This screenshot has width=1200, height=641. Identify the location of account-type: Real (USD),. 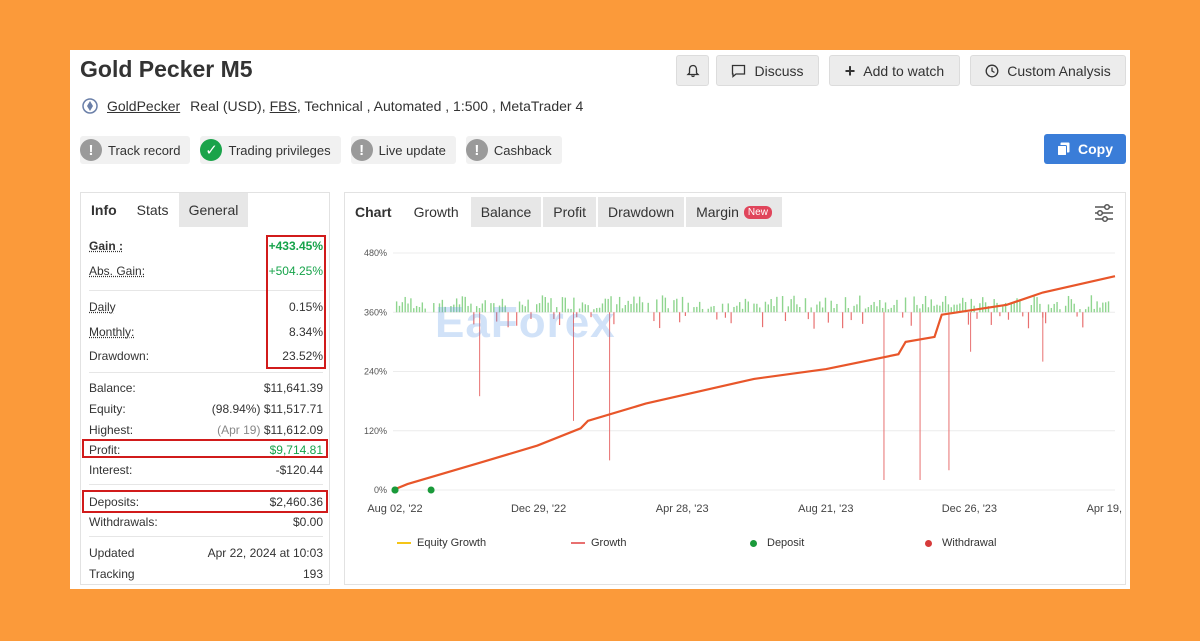
(228, 106).